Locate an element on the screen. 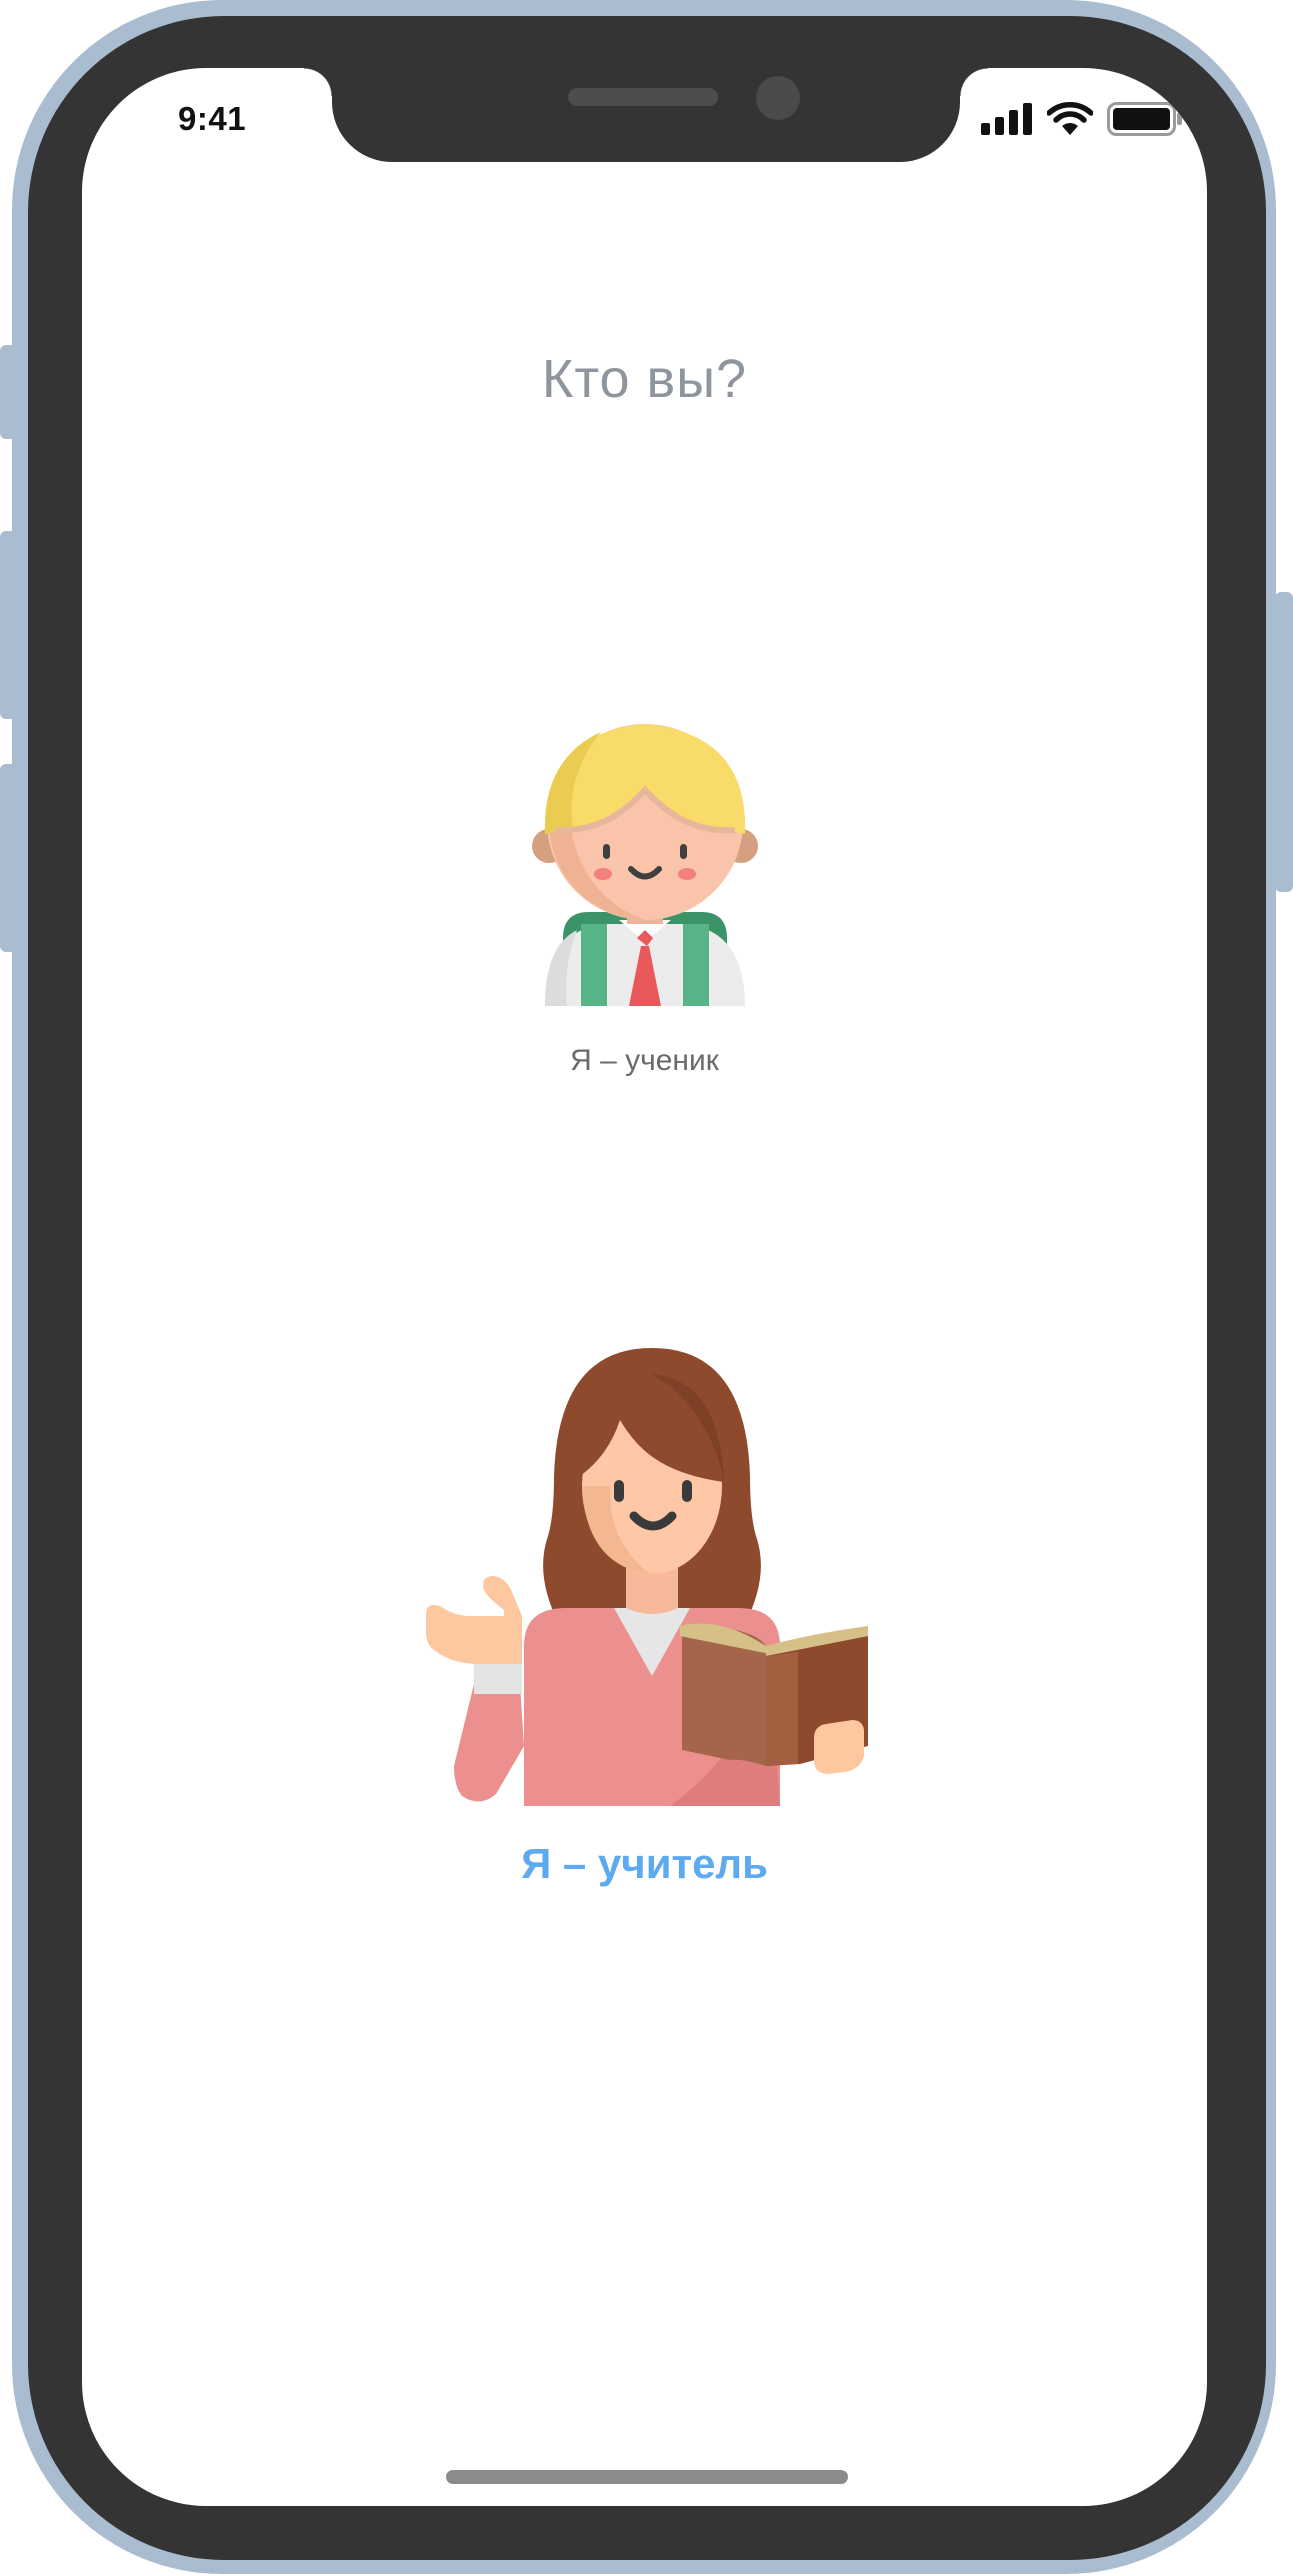 This screenshot has width=1293, height=2574. student-label: Я – ученик is located at coordinates (644, 1060).